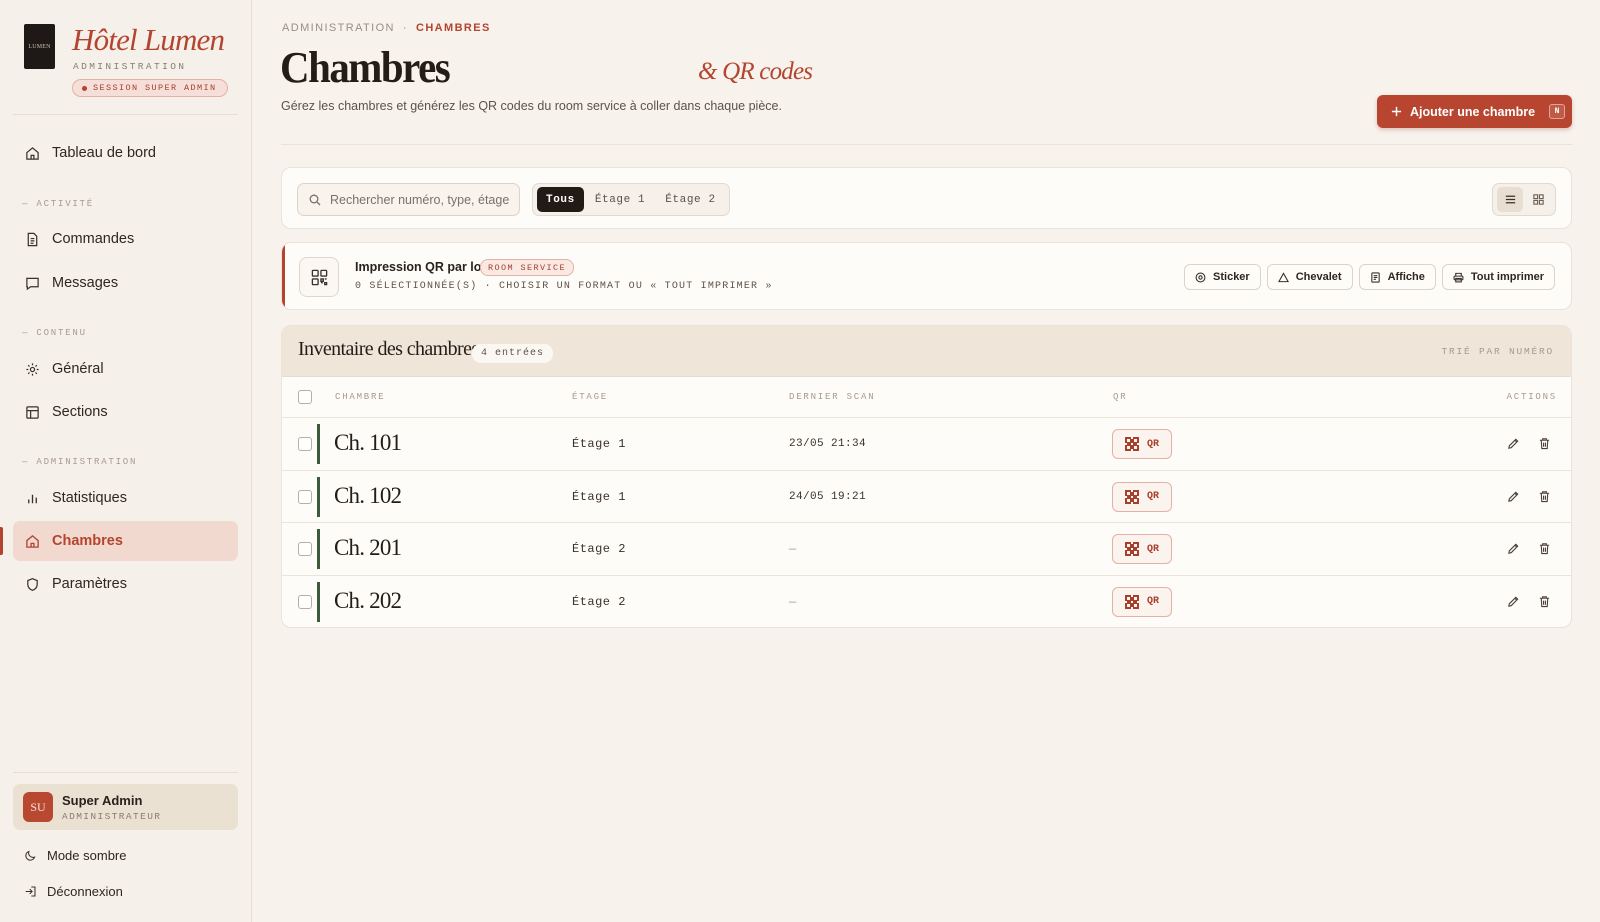 The width and height of the screenshot is (1600, 922). I want to click on filter-floor-2: Étage 2, so click(690, 199).